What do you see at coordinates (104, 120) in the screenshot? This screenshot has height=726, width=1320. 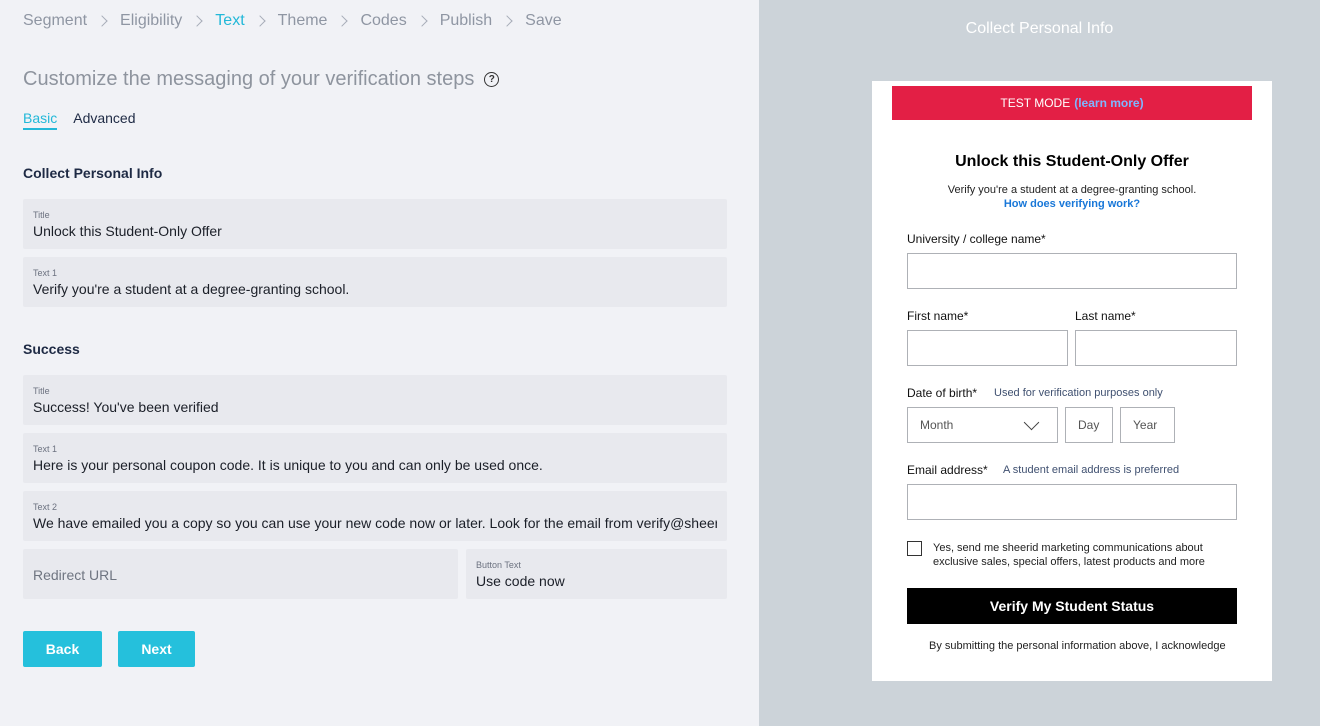 I see `tab-advanced: Advanced` at bounding box center [104, 120].